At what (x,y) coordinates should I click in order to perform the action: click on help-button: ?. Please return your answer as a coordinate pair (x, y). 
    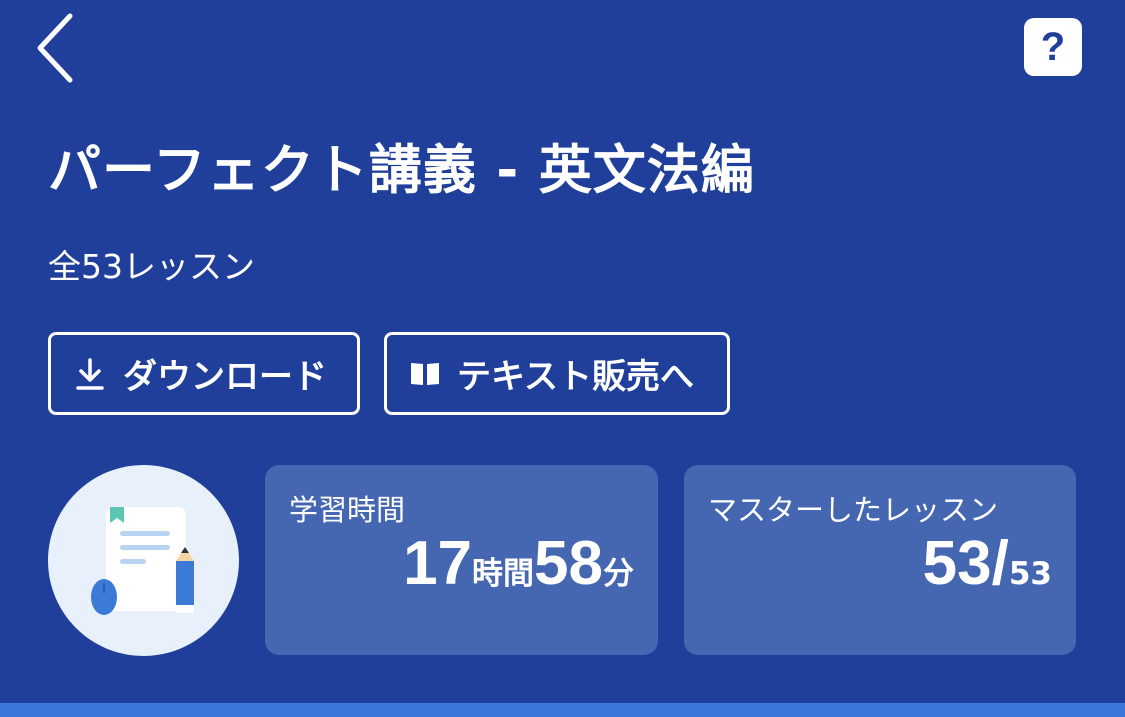
    Looking at the image, I should click on (1053, 47).